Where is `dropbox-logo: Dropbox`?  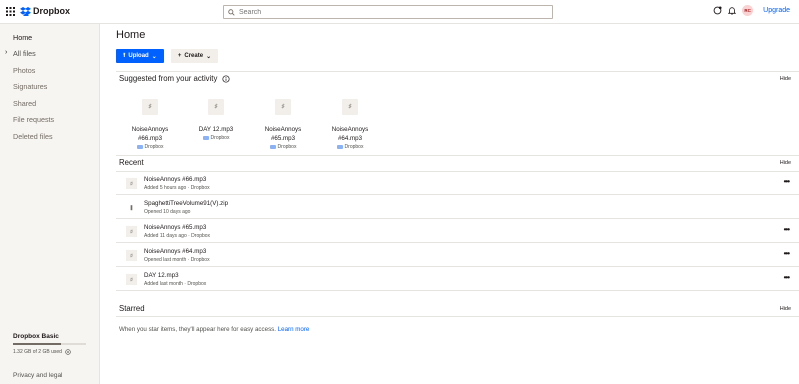
dropbox-logo: Dropbox is located at coordinates (45, 11).